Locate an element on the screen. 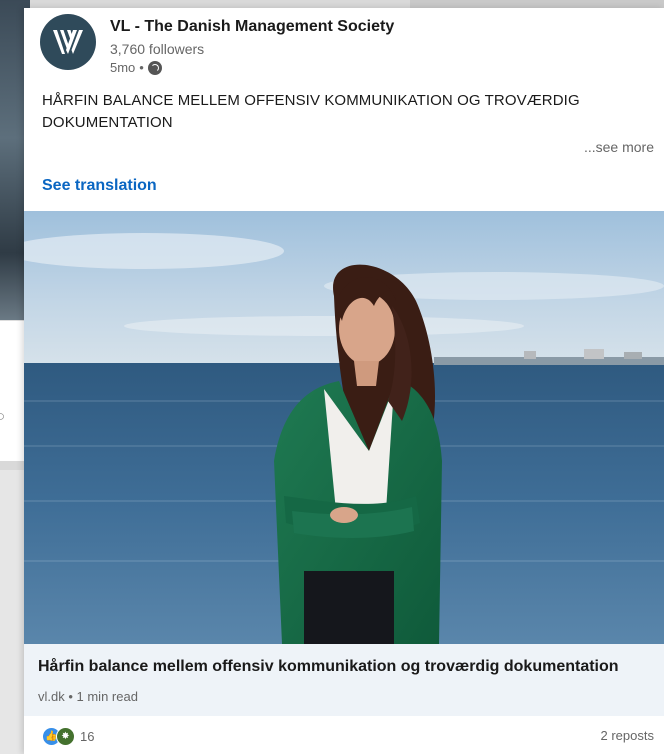  celebrate-icon: ✸ is located at coordinates (65, 736).